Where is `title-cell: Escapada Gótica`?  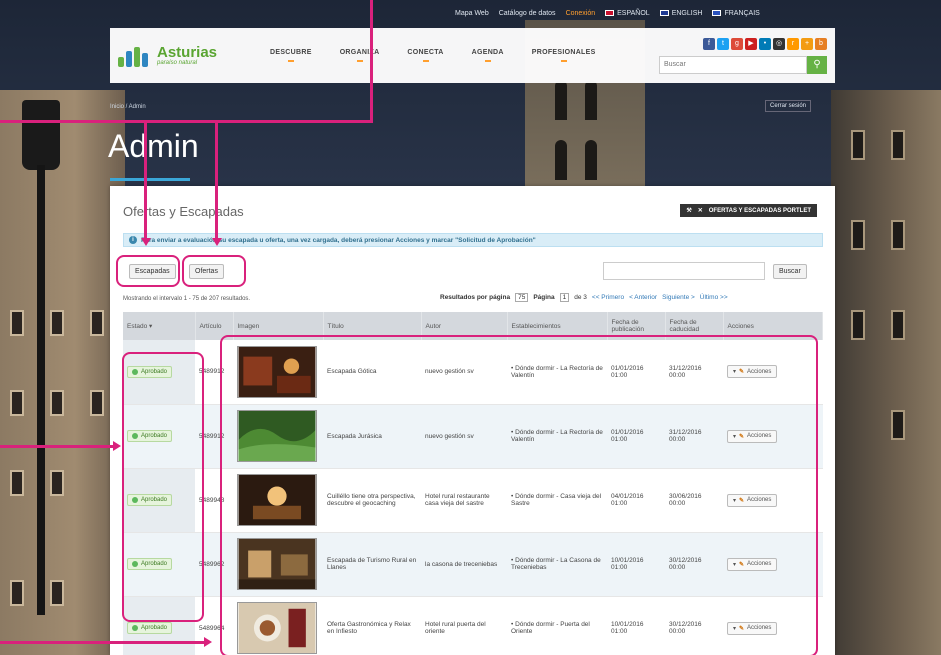 title-cell: Escapada Gótica is located at coordinates (372, 372).